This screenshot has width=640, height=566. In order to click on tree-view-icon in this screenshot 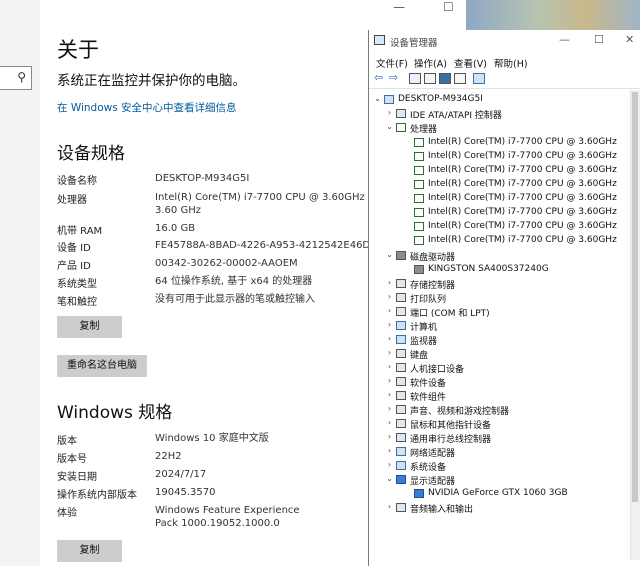, I will do `click(430, 78)`.